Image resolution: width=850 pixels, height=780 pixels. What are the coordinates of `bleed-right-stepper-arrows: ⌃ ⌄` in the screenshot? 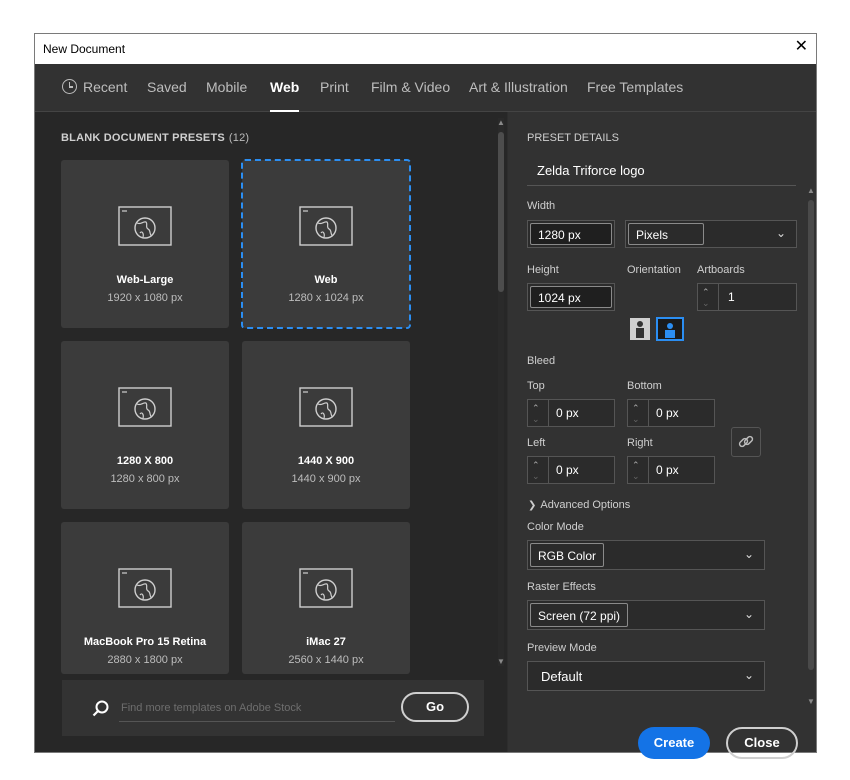 It's located at (638, 470).